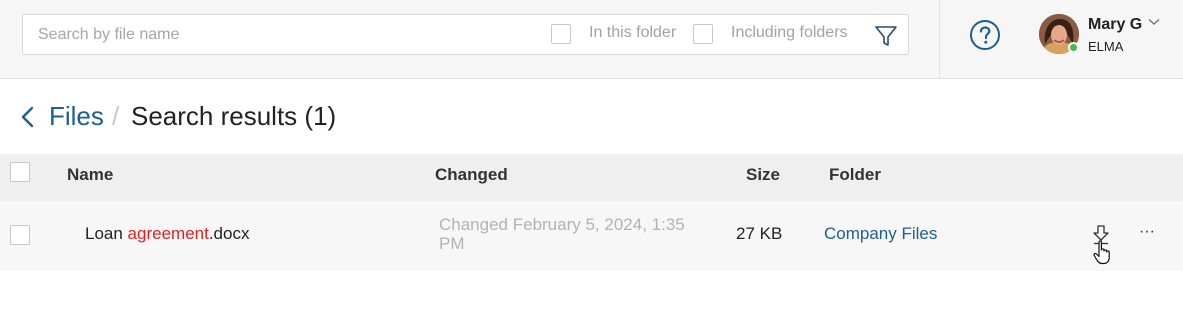 This screenshot has width=1183, height=315. I want to click on filter-icon, so click(886, 36).